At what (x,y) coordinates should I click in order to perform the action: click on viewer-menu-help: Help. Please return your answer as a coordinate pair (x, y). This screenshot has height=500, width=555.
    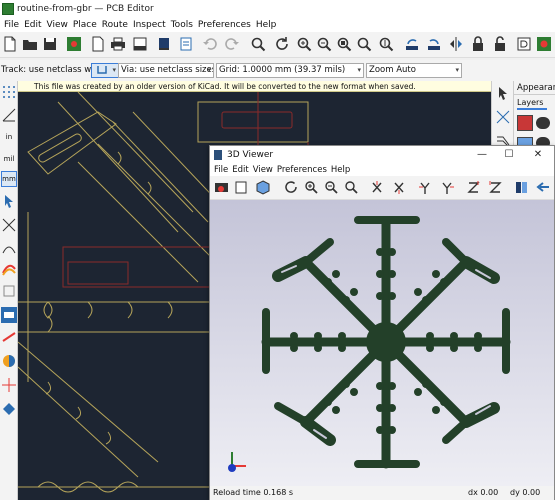
    Looking at the image, I should click on (340, 170).